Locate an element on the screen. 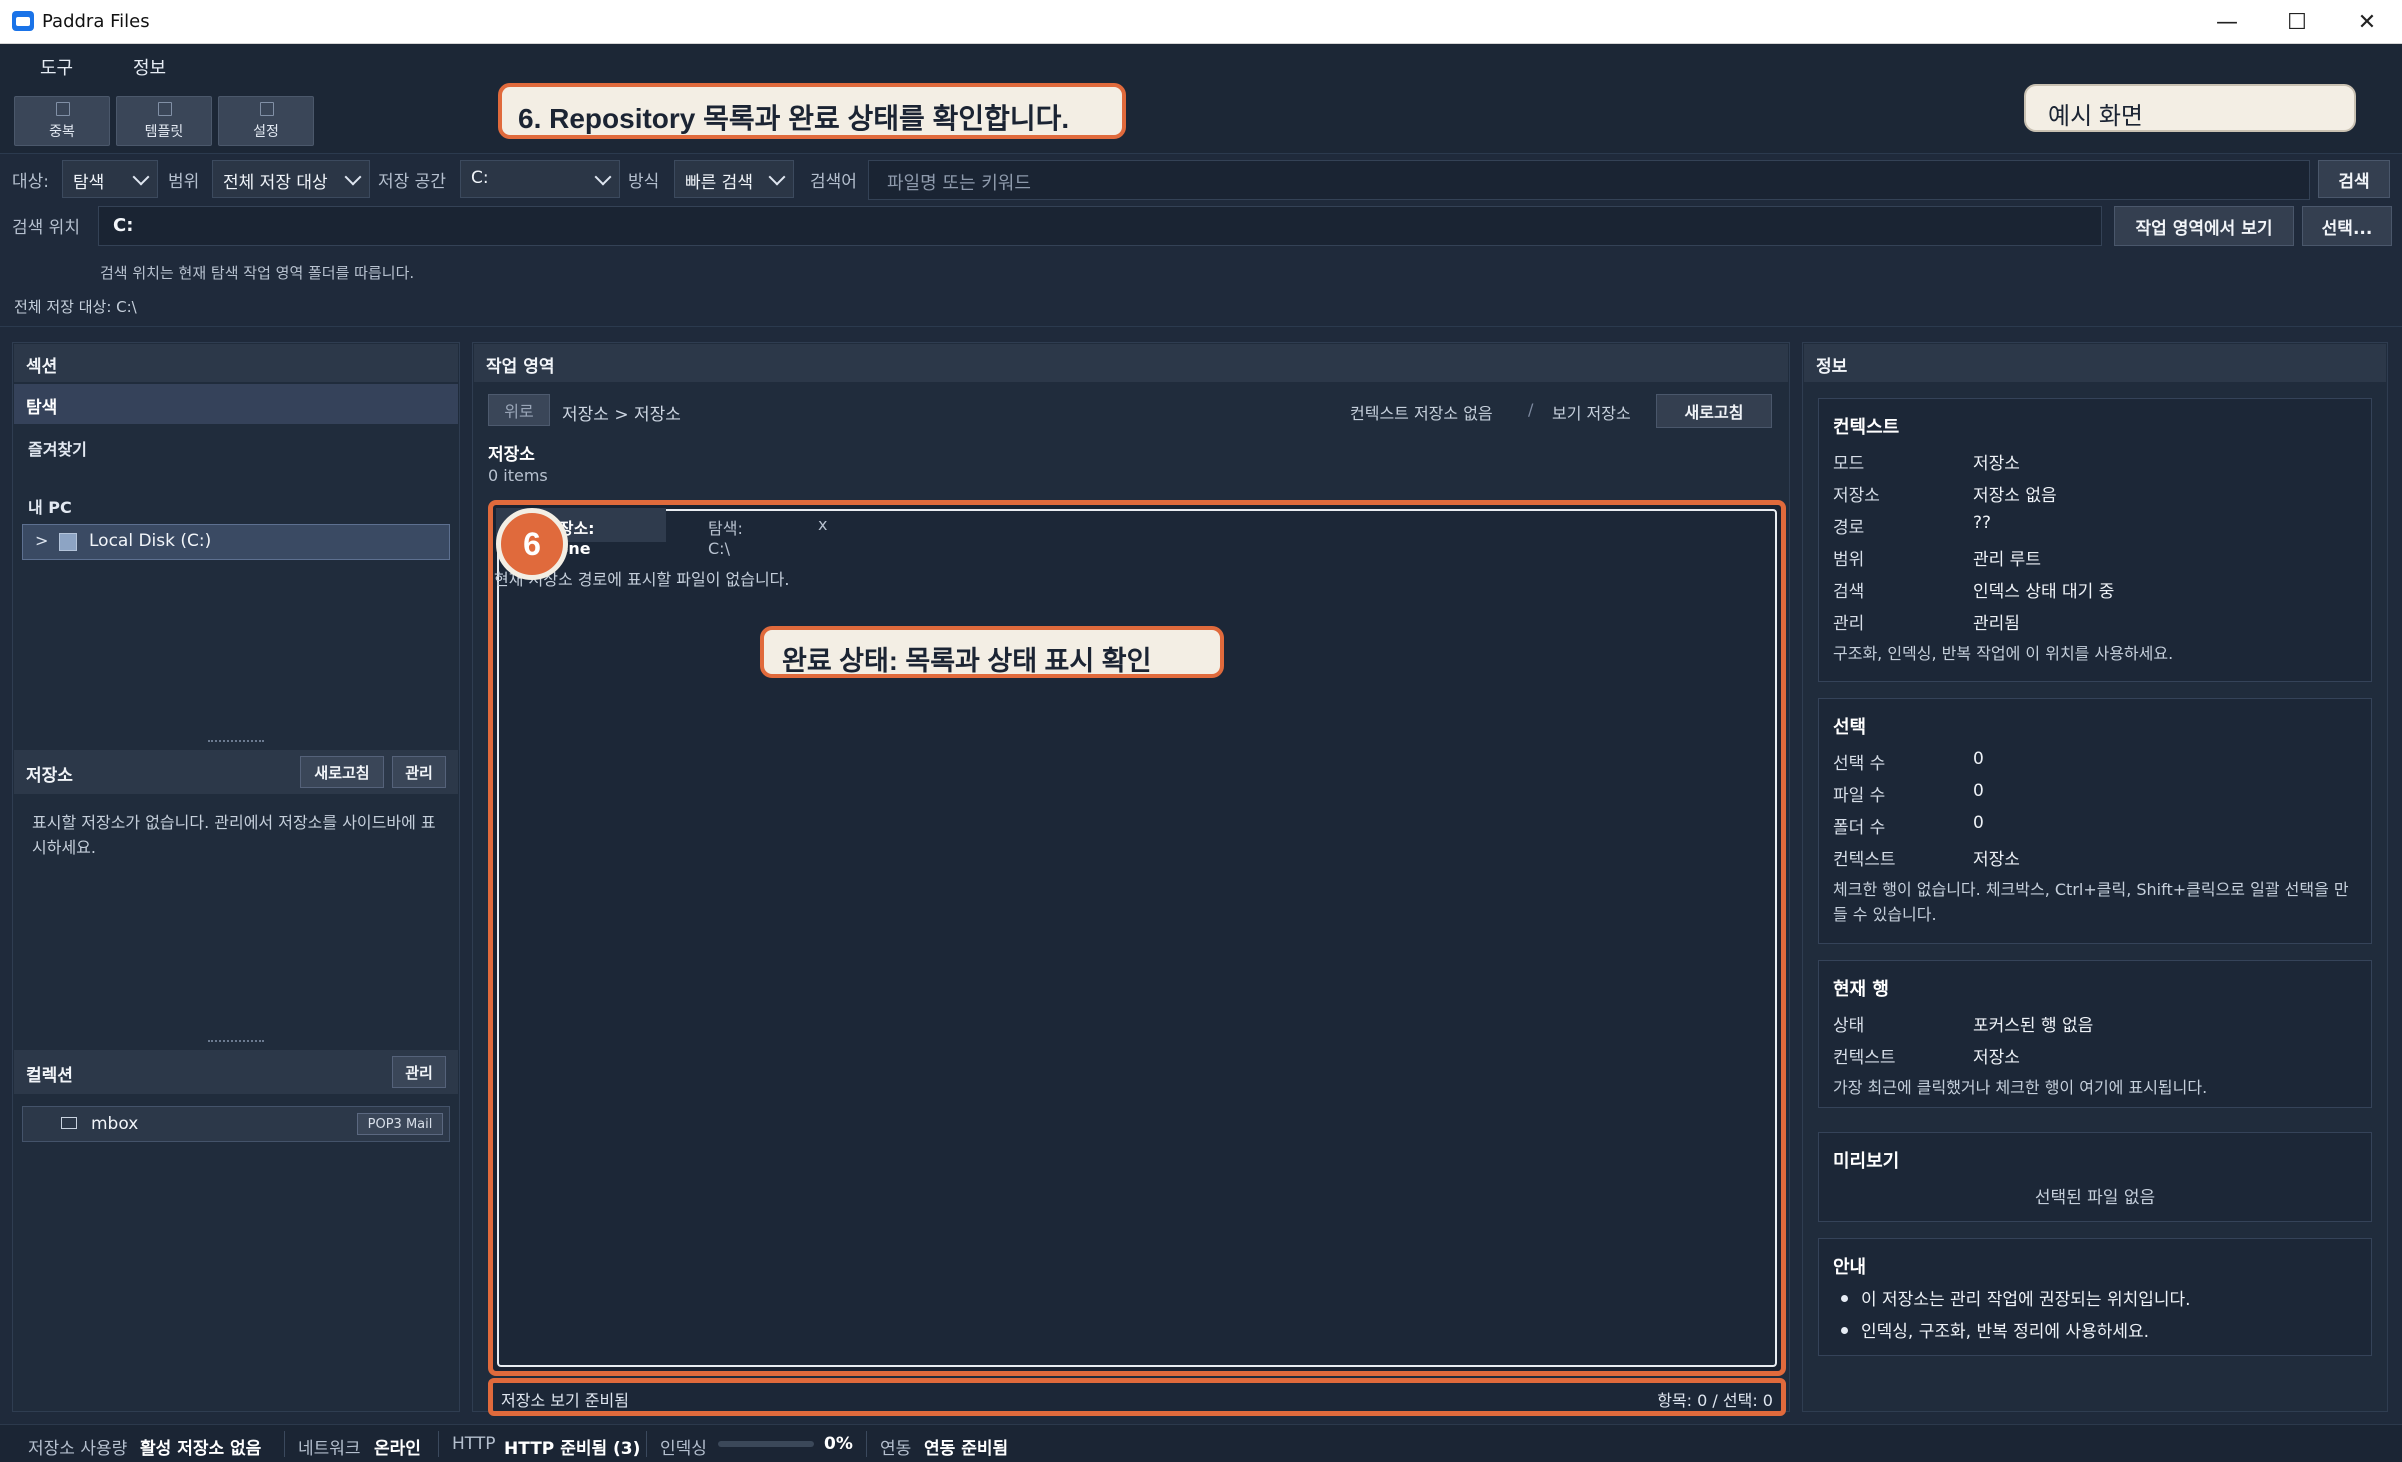 The height and width of the screenshot is (1462, 2402). context-key: 경로 is located at coordinates (1849, 528).